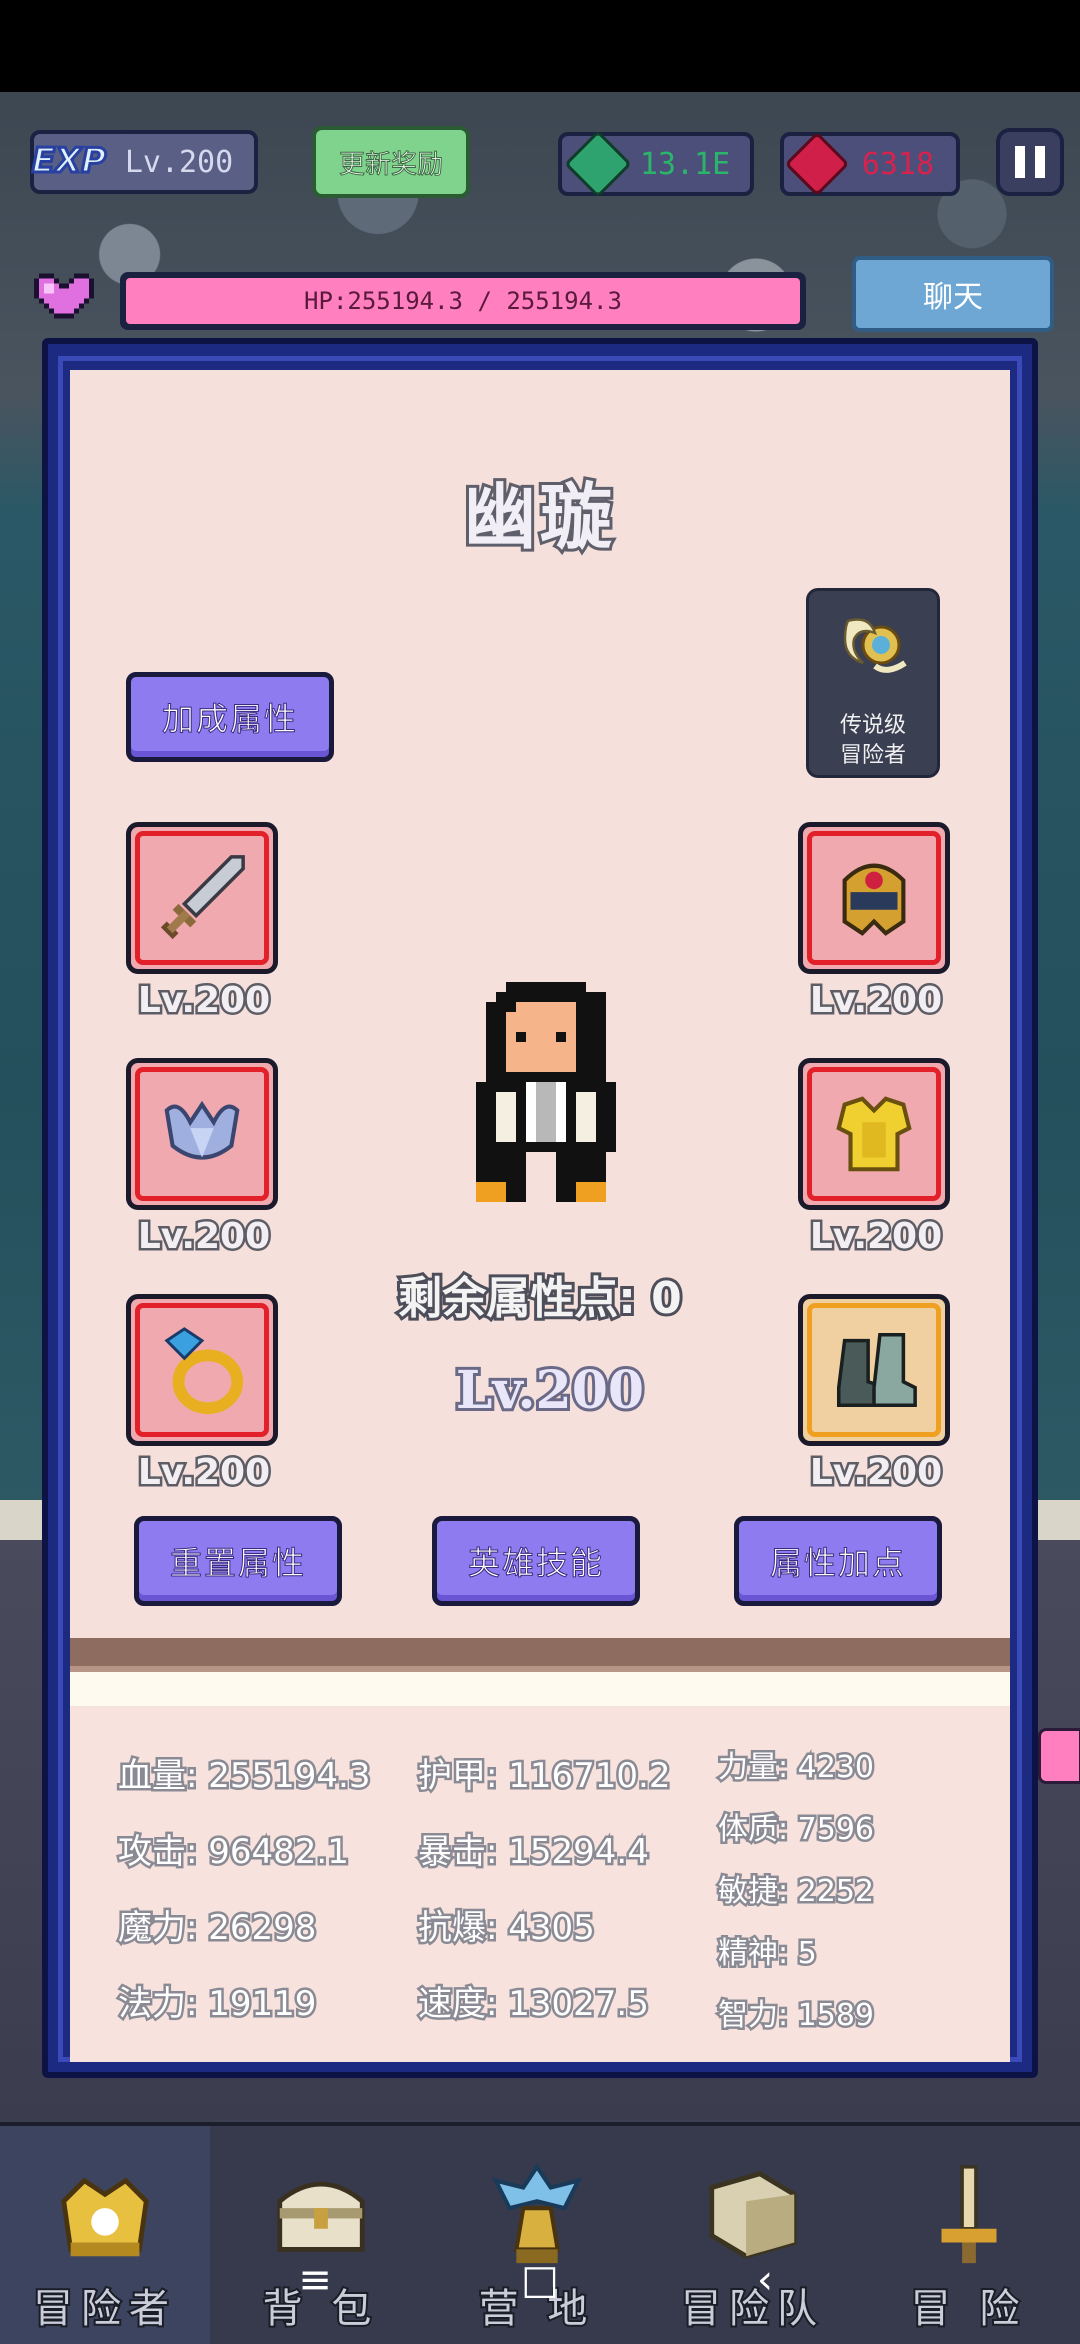  I want to click on helmet-icon, so click(874, 899).